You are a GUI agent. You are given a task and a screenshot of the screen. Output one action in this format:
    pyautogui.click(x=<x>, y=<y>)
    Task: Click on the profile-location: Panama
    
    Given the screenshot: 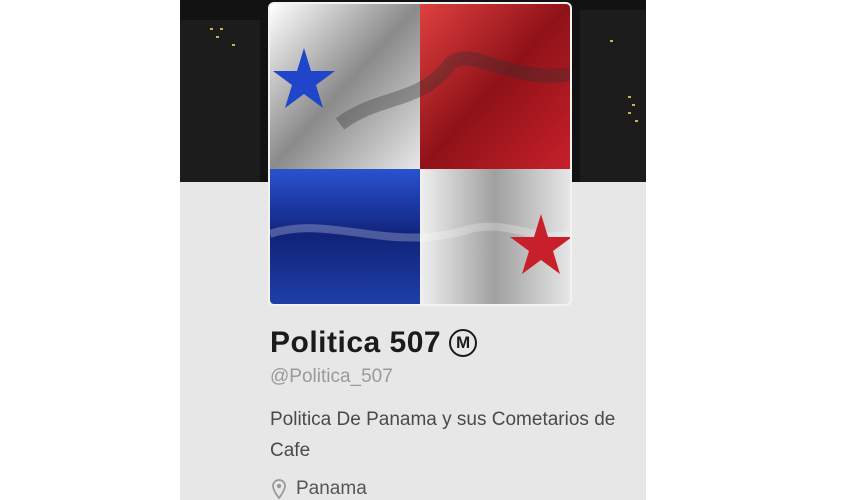 What is the action you would take?
    pyautogui.click(x=319, y=489)
    